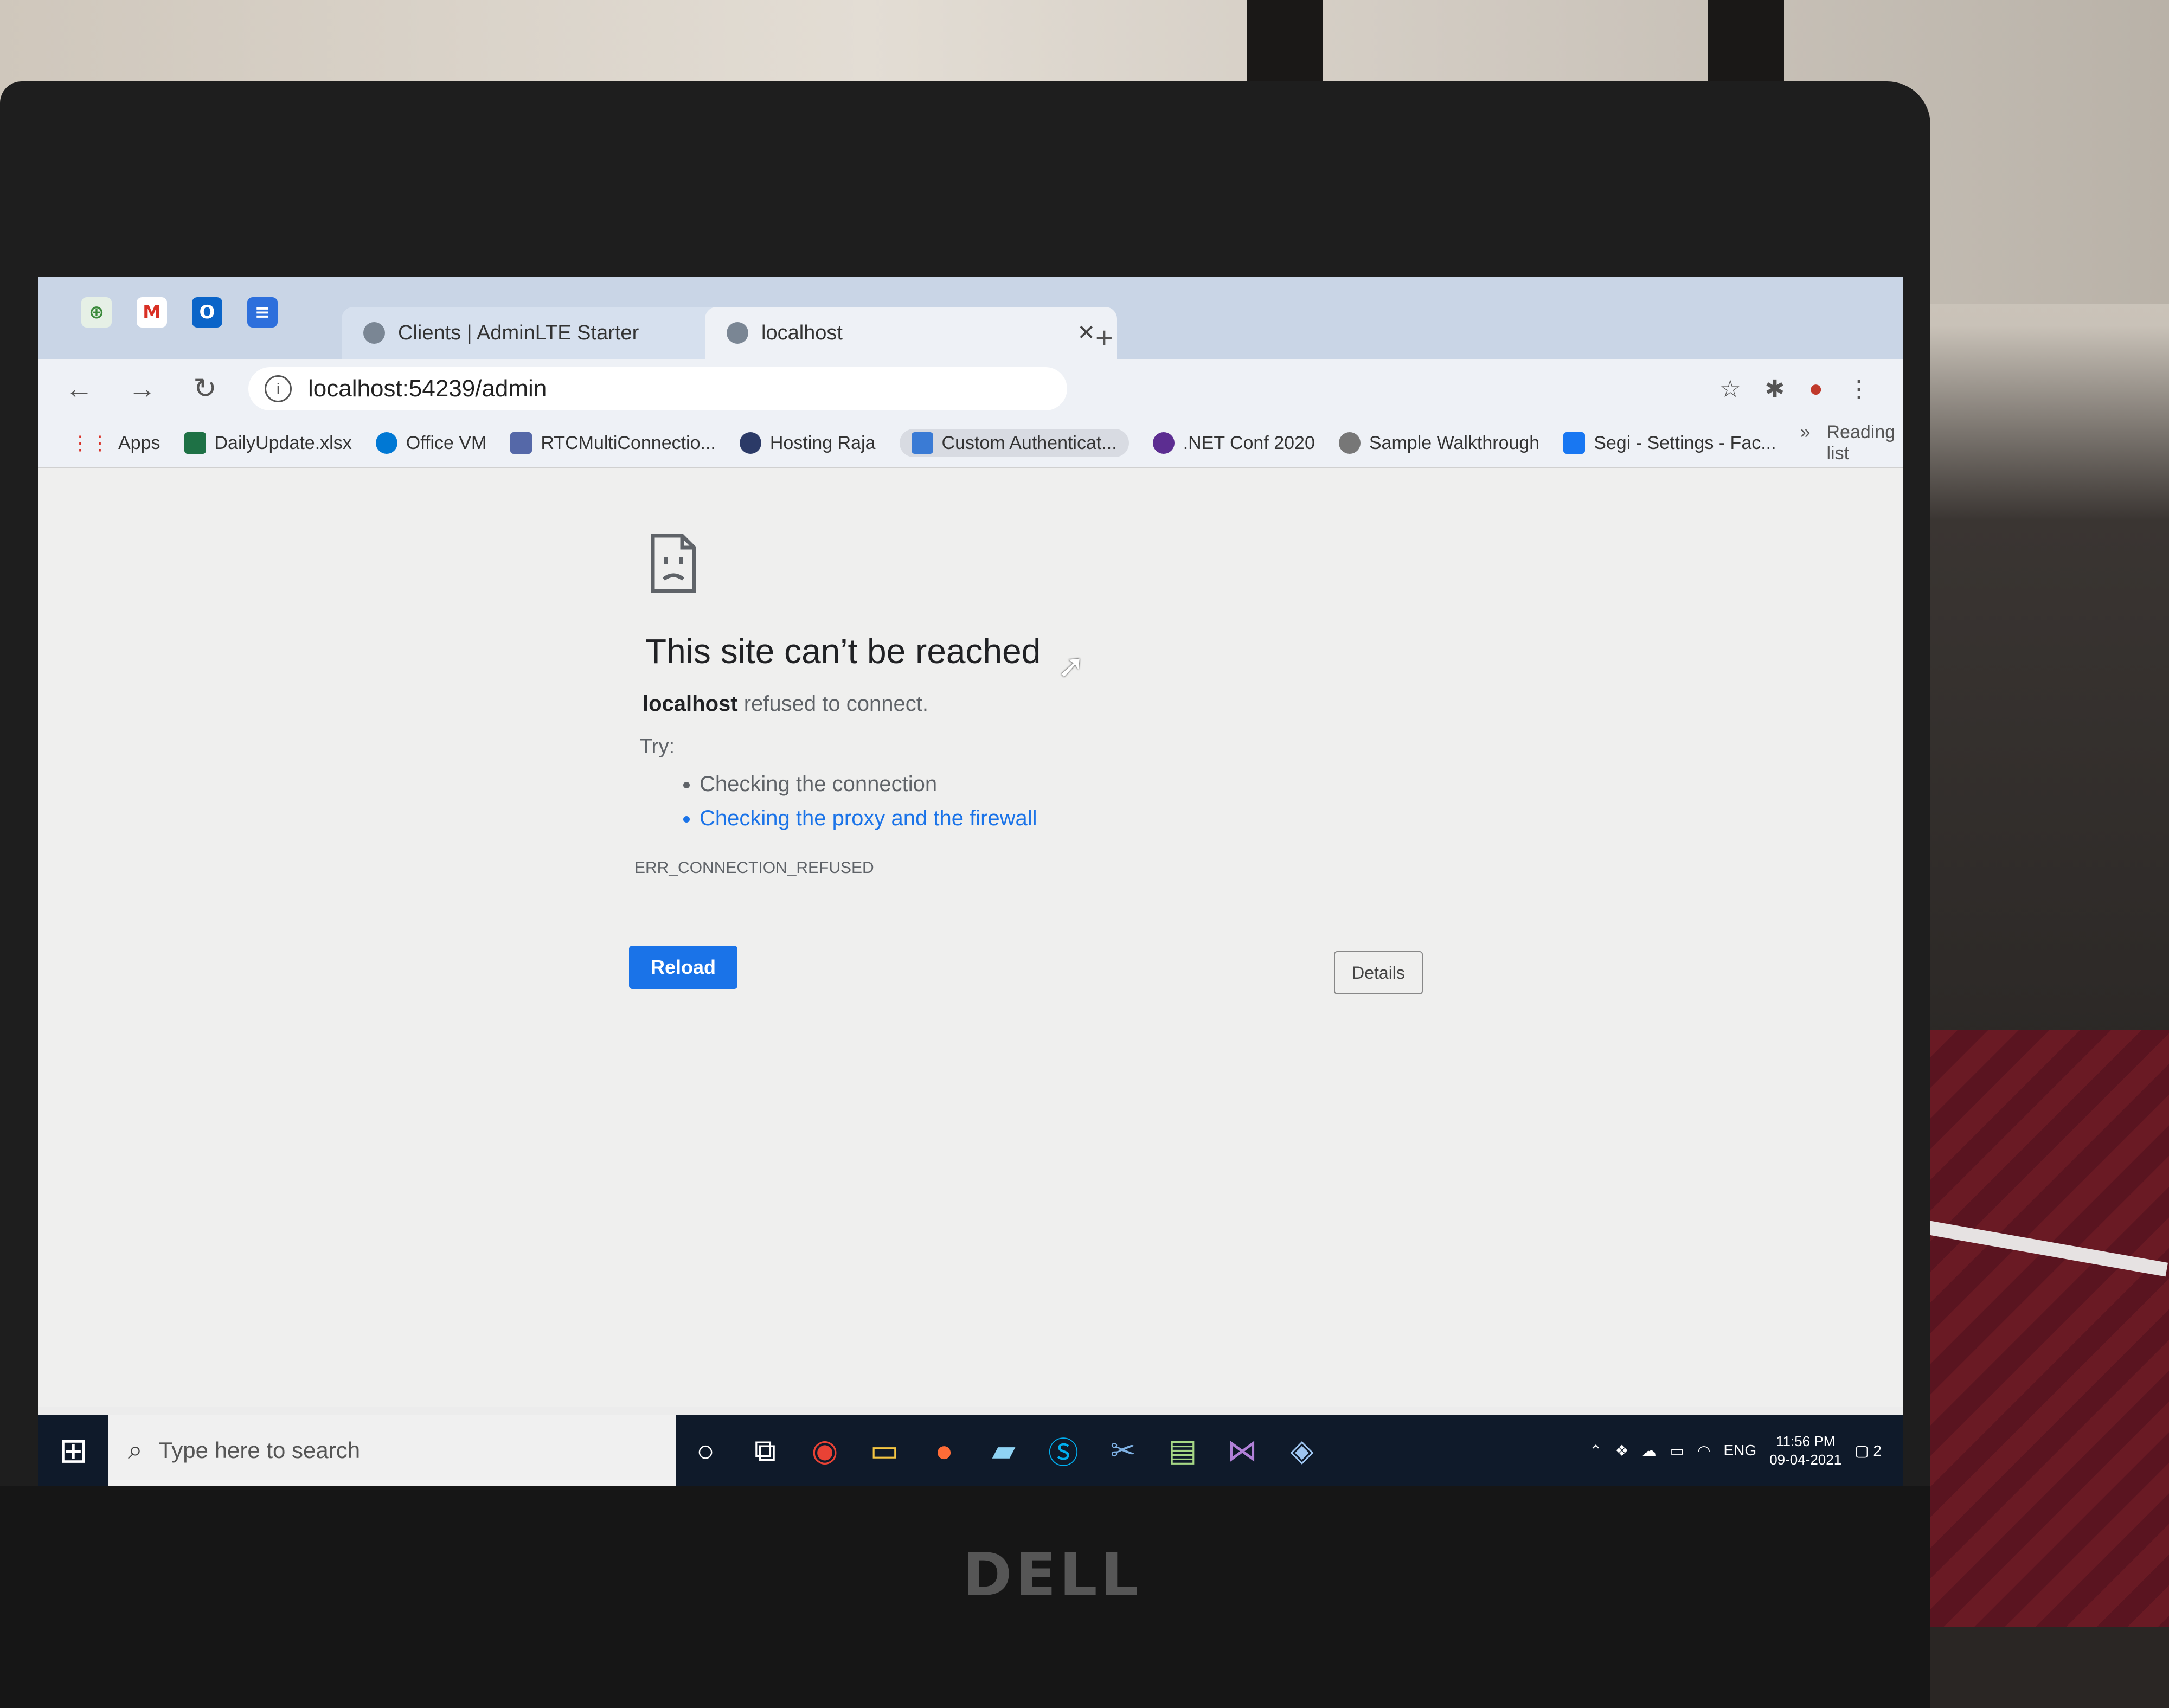 This screenshot has height=1708, width=2169. What do you see at coordinates (1704, 1451) in the screenshot?
I see `wifi-icon: ◠` at bounding box center [1704, 1451].